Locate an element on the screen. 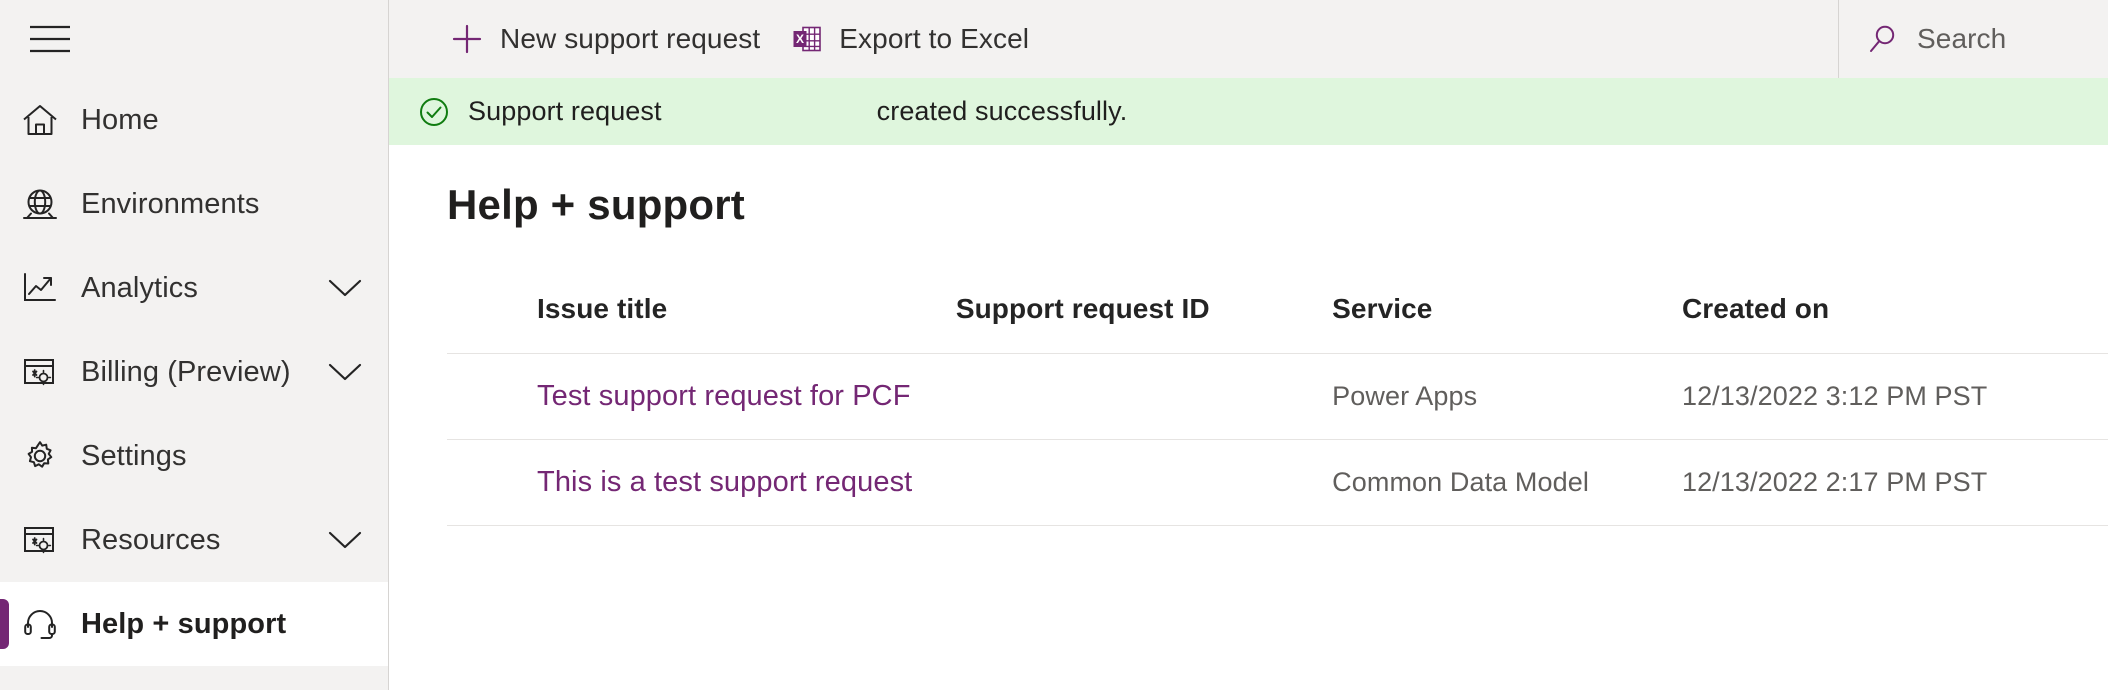 This screenshot has width=2108, height=690. cell-issue-title: This is a test support request is located at coordinates (701, 482).